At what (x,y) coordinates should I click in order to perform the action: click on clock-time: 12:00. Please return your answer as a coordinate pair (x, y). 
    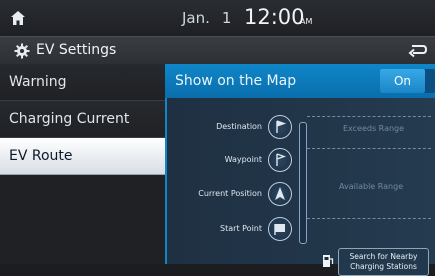
    Looking at the image, I should click on (274, 17).